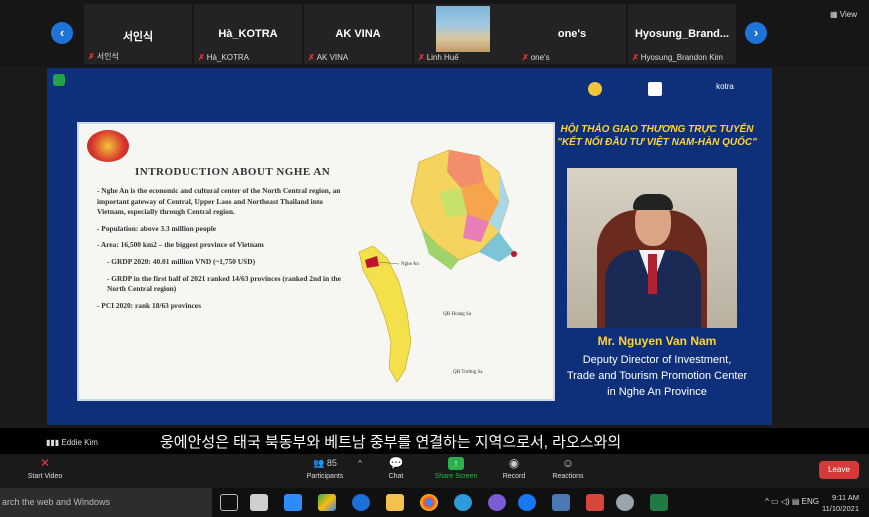  Describe the element at coordinates (391, 442) in the screenshot. I see `caption-text: 웅에안성은 태국 북동부와 베트남 중부를 연결하는 지역으로서, 라오스와의` at that location.